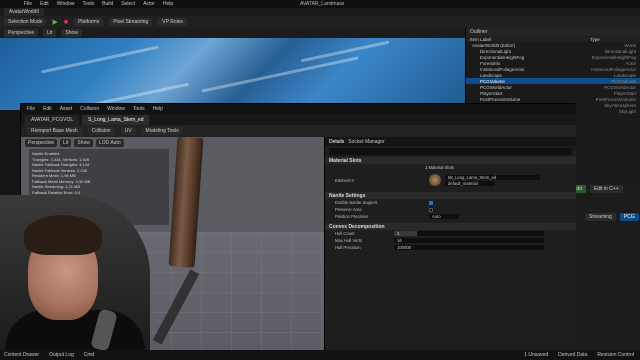 Image resolution: width=640 pixels, height=360 pixels. I want to click on pixel-streaming-button: Pixel Streaming, so click(131, 22).